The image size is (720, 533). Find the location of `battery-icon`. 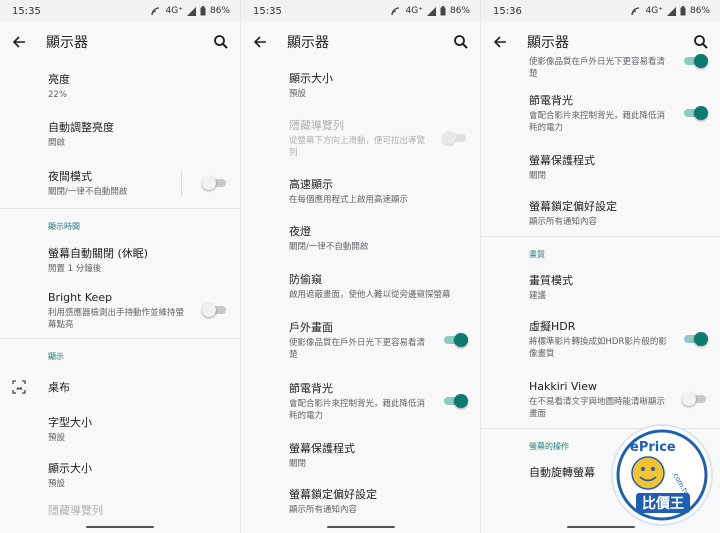

battery-icon is located at coordinates (443, 11).